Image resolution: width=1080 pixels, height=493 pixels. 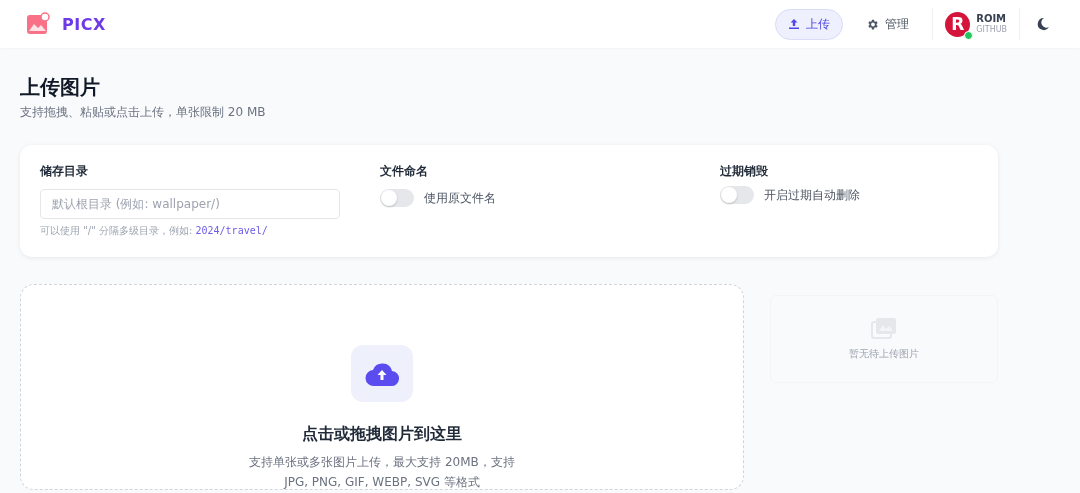 I want to click on logo-icon, so click(x=38, y=24).